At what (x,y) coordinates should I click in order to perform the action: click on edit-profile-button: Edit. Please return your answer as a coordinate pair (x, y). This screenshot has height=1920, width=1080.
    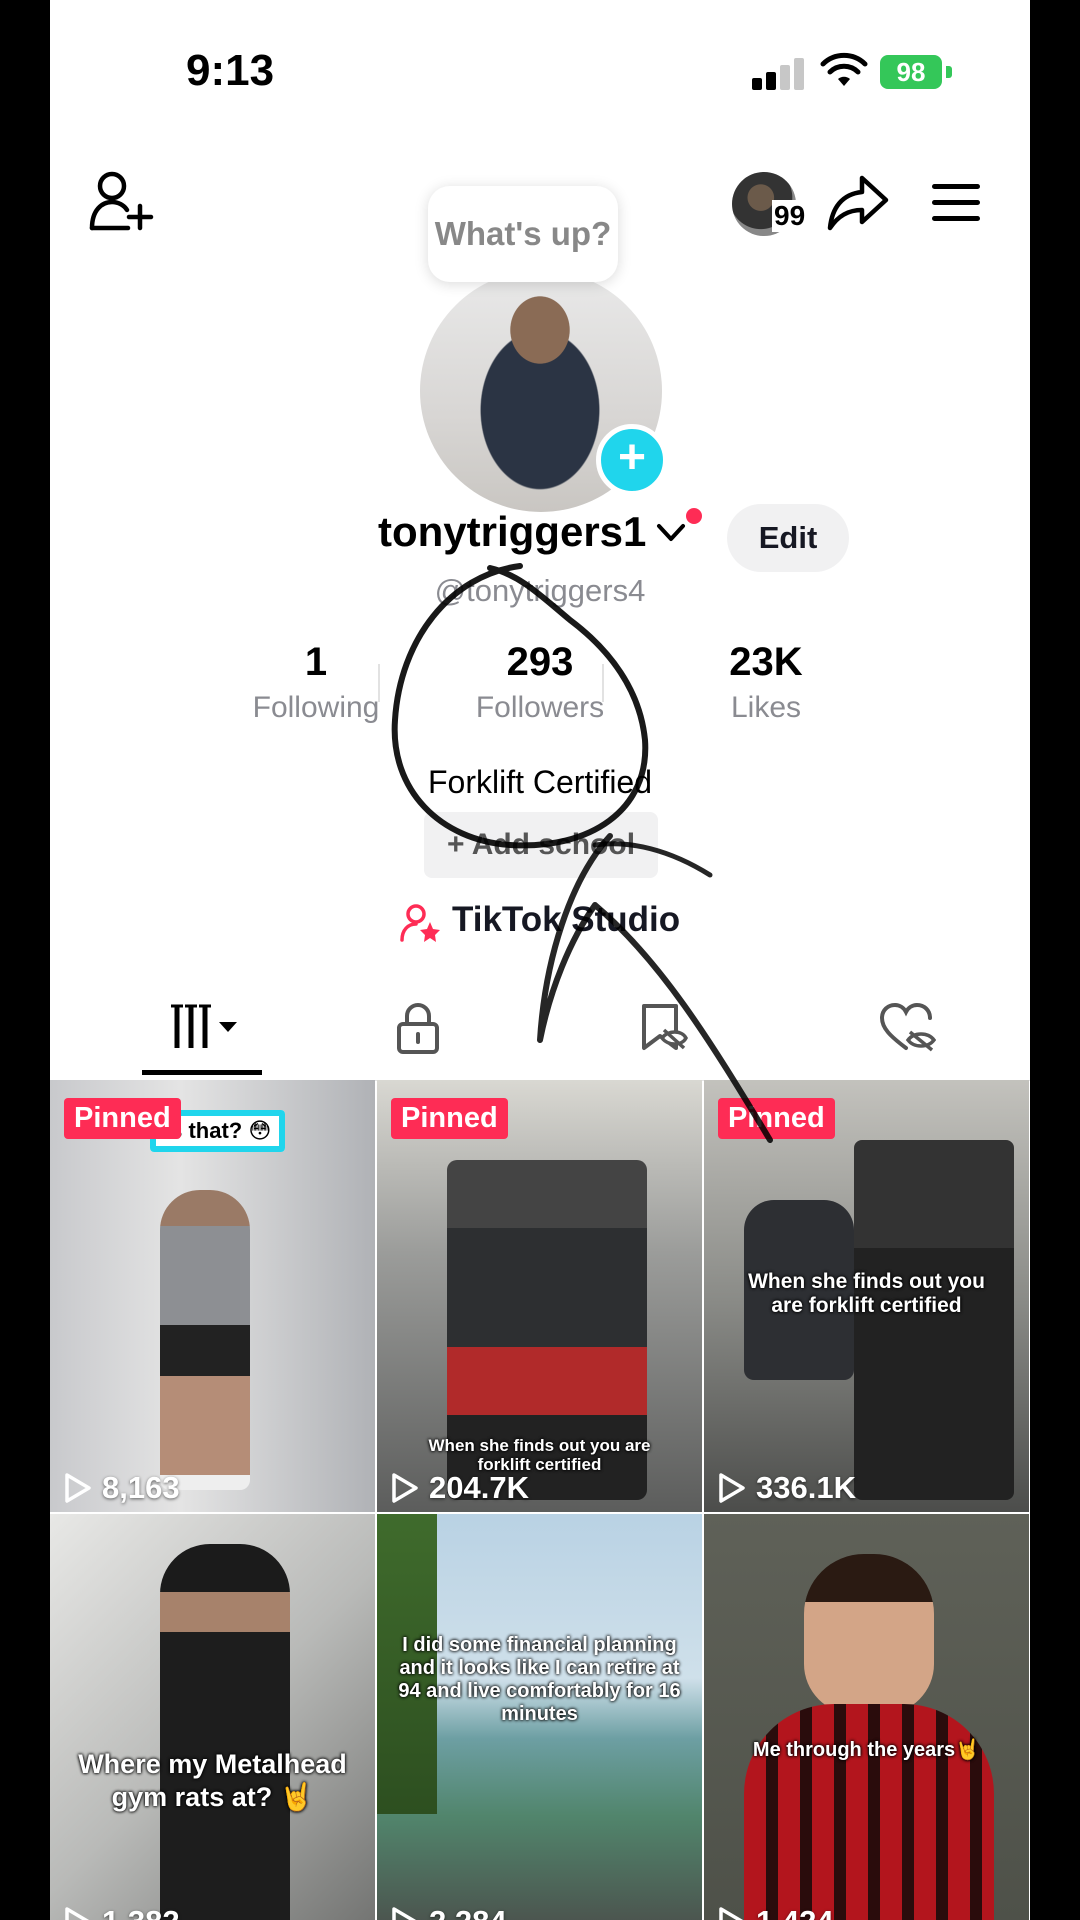
    Looking at the image, I should click on (788, 538).